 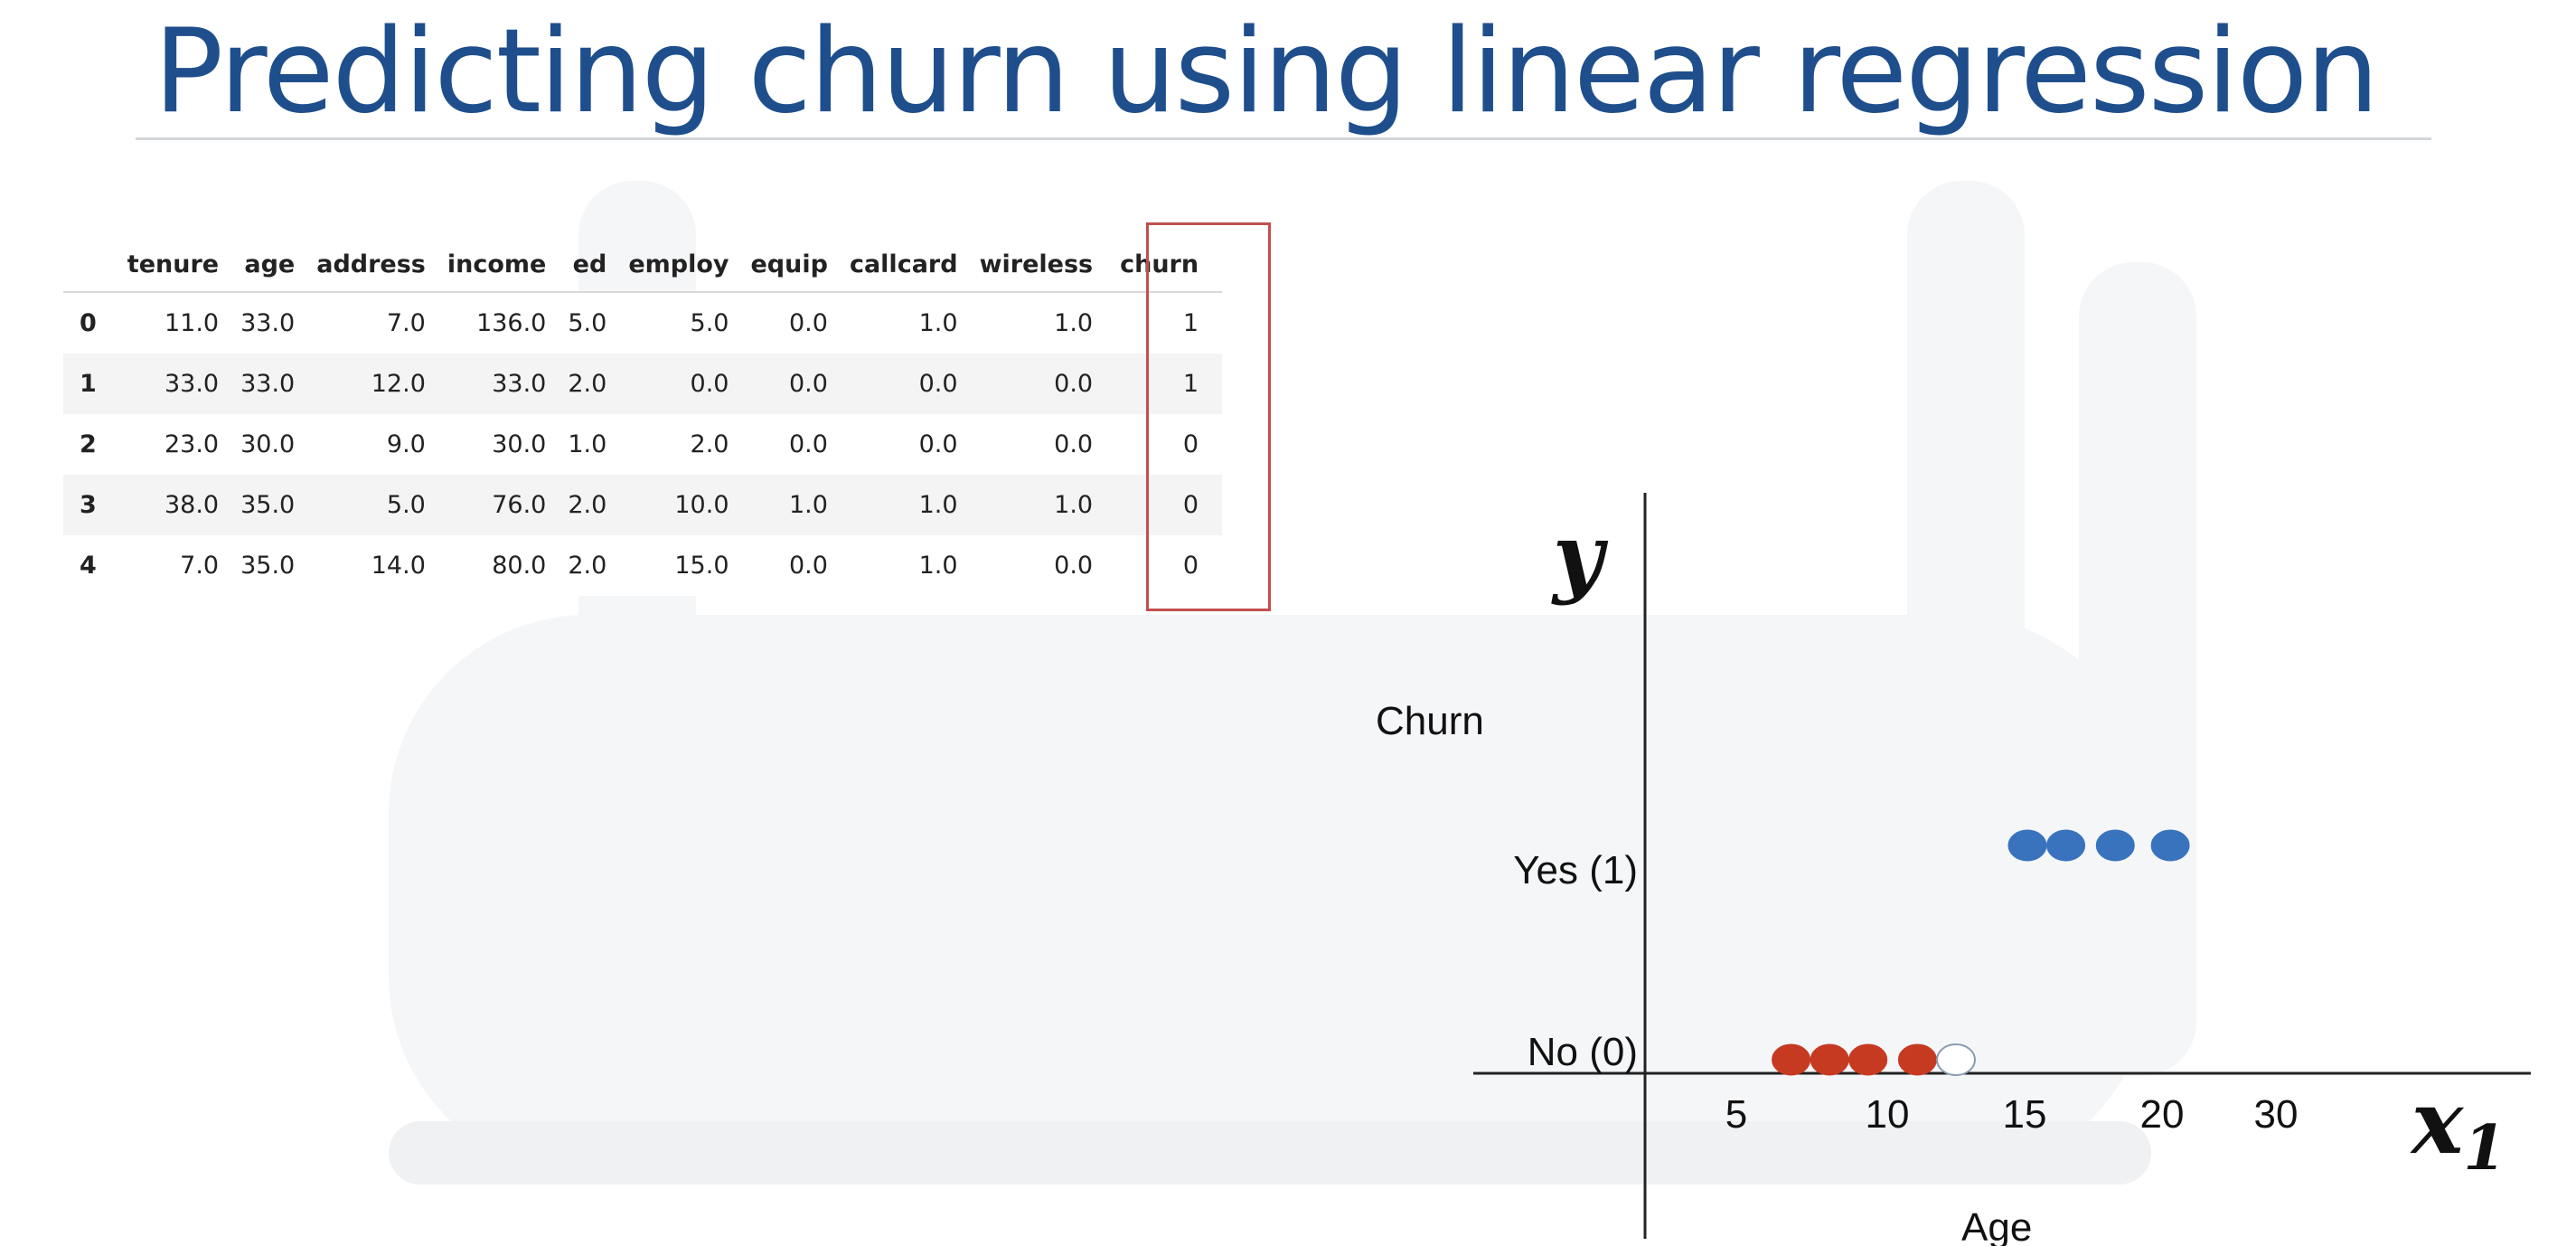 What do you see at coordinates (2276, 1115) in the screenshot?
I see `x-tick-label: 30` at bounding box center [2276, 1115].